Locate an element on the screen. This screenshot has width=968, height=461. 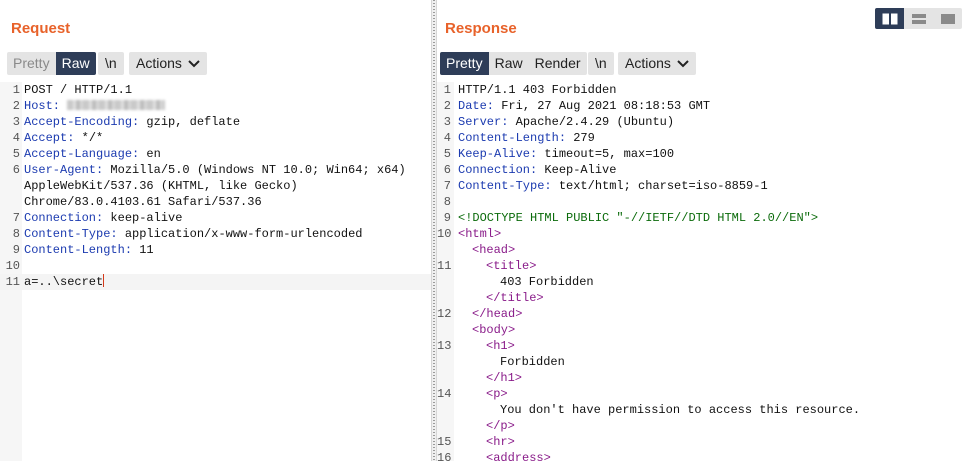
line-content: AppleWebKit/537.36 (KHTML, like Gecko) is located at coordinates (161, 186).